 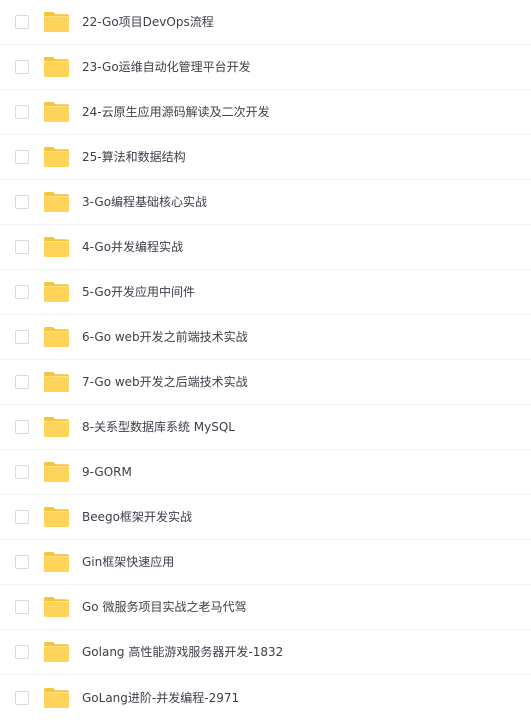 I want to click on list-item: 4-Go并发编程实战, so click(x=265, y=247).